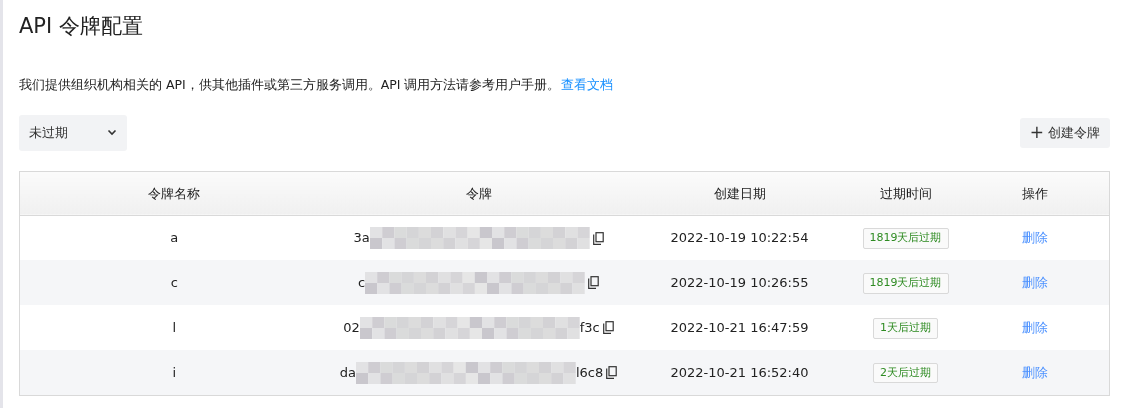  What do you see at coordinates (739, 238) in the screenshot?
I see `created-date: 2022-10-19 10:22:54` at bounding box center [739, 238].